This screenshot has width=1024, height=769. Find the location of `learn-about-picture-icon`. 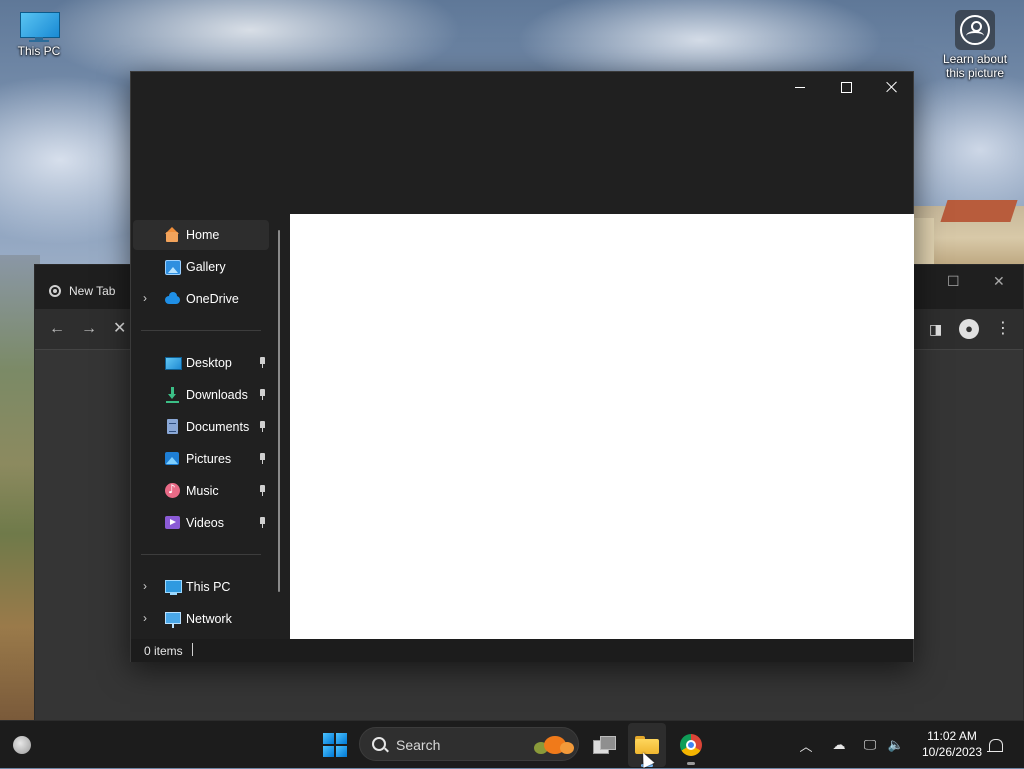

learn-about-picture-icon is located at coordinates (975, 30).